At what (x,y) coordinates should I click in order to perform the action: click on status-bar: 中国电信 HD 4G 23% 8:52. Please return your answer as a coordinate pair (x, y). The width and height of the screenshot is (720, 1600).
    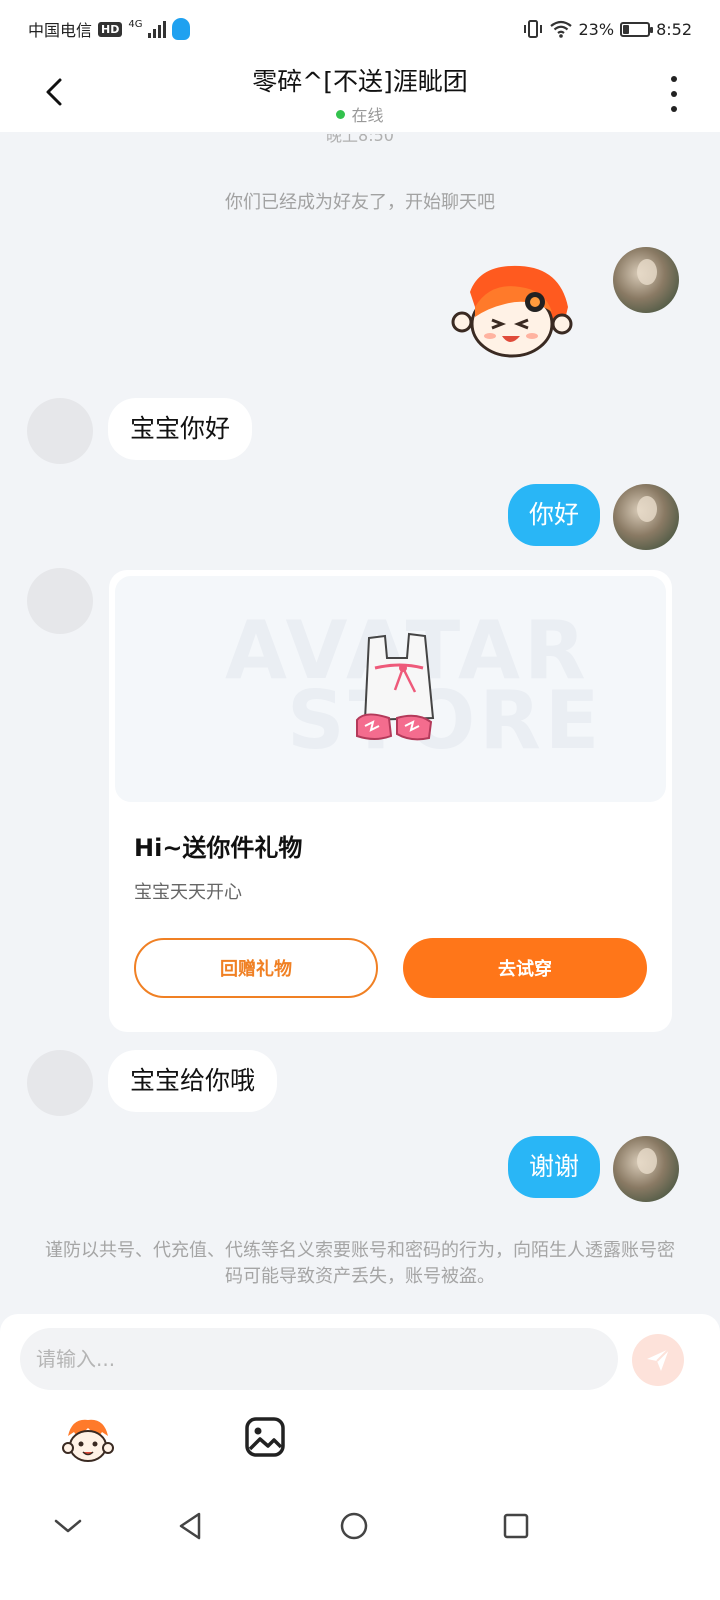
    Looking at the image, I should click on (360, 29).